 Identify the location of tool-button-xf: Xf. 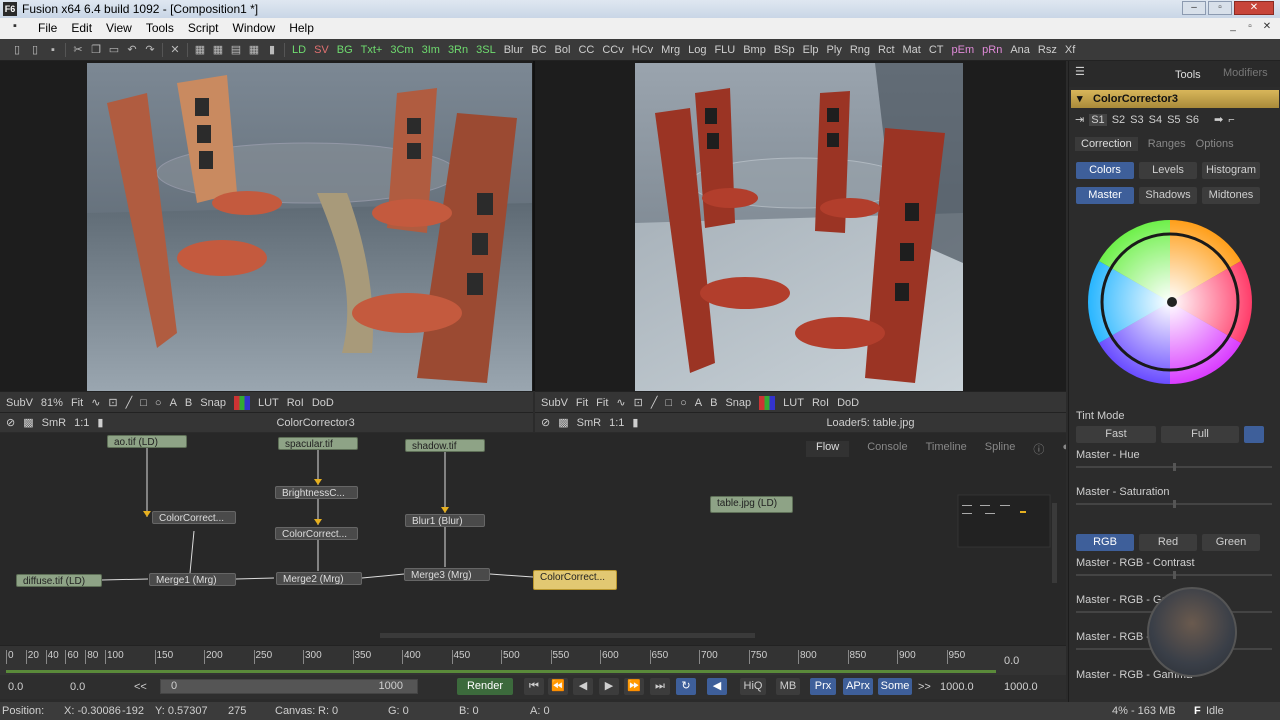
(1070, 50).